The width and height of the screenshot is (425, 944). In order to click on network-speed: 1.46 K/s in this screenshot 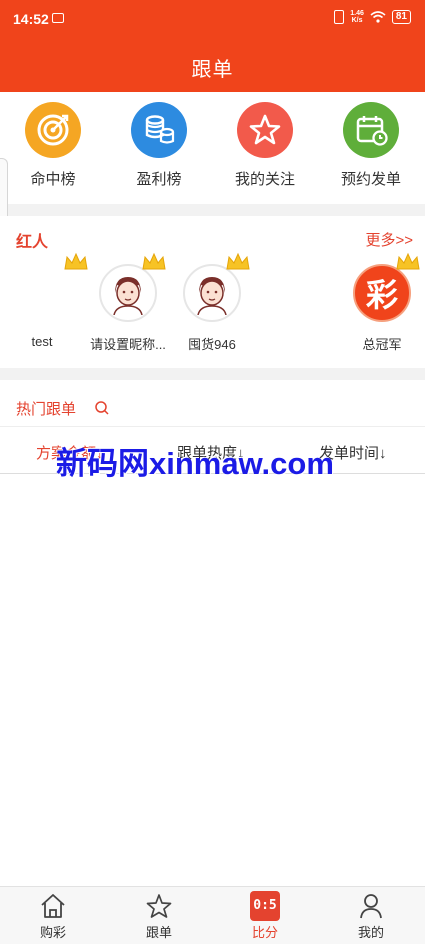, I will do `click(357, 17)`.